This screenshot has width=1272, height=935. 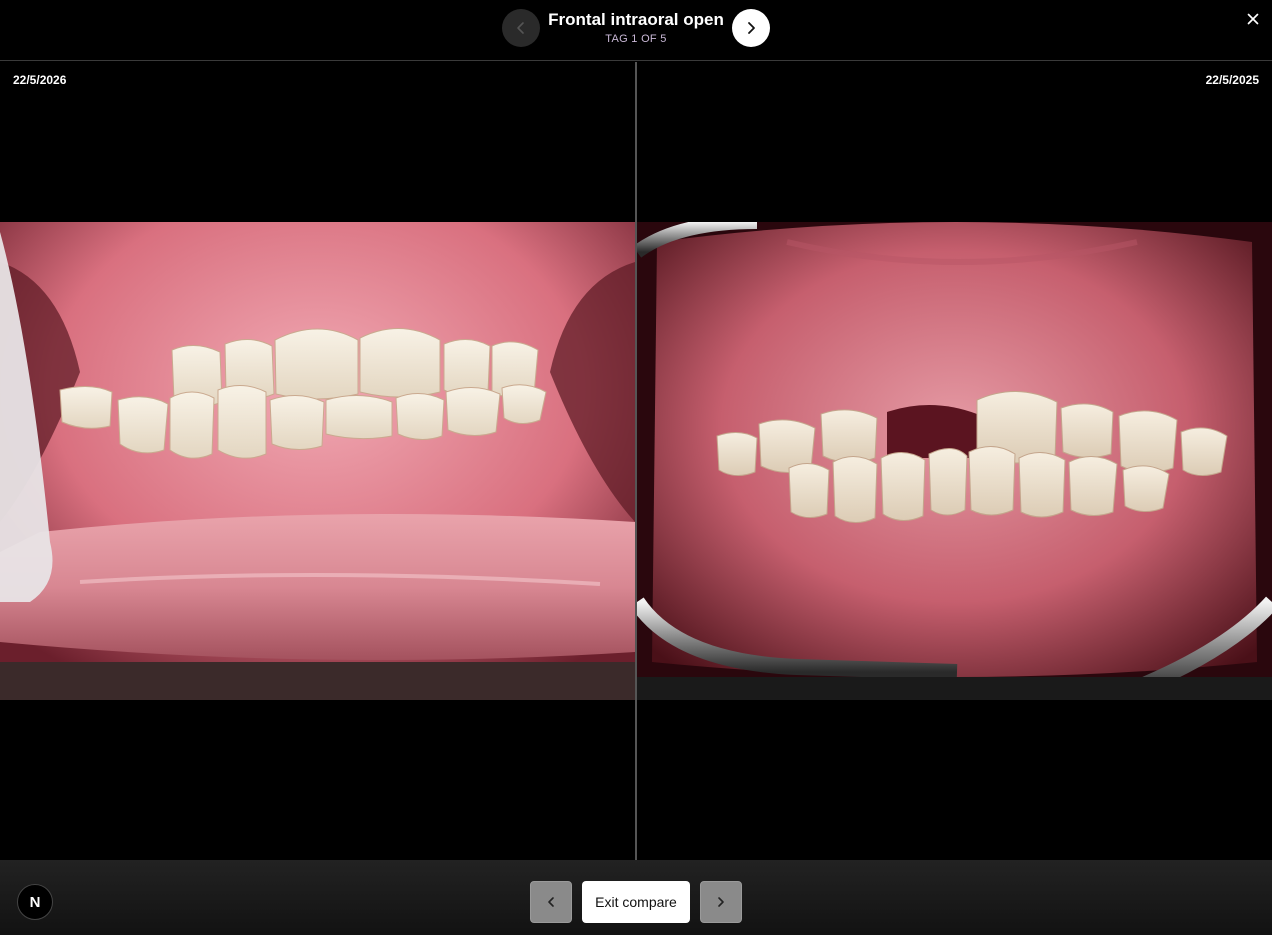 I want to click on close-button, so click(x=1253, y=19).